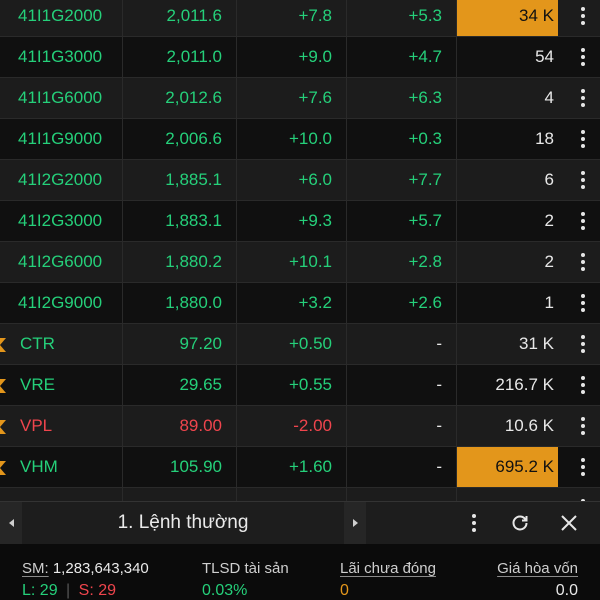 The height and width of the screenshot is (600, 600). I want to click on price-cell: 1,885.1, so click(193, 179).